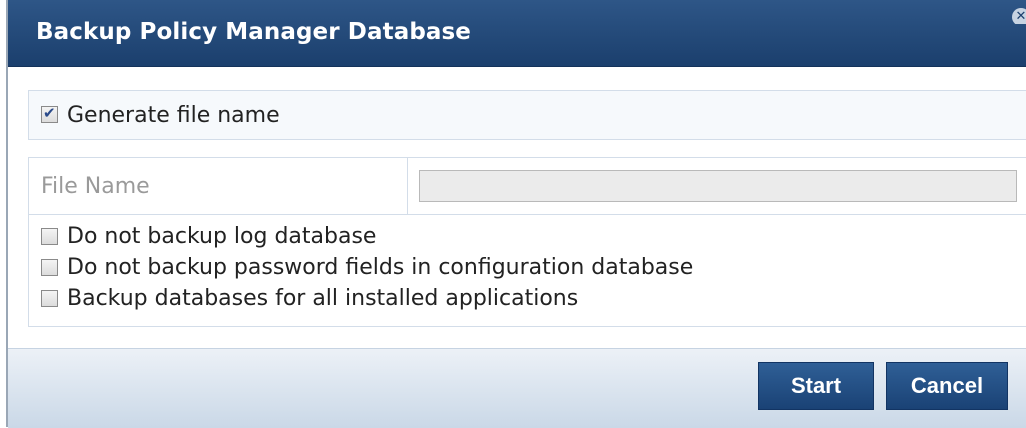 Image resolution: width=1026 pixels, height=428 pixels. Describe the element at coordinates (221, 236) in the screenshot. I see `no-log-backup-label: Do not backup log database` at that location.